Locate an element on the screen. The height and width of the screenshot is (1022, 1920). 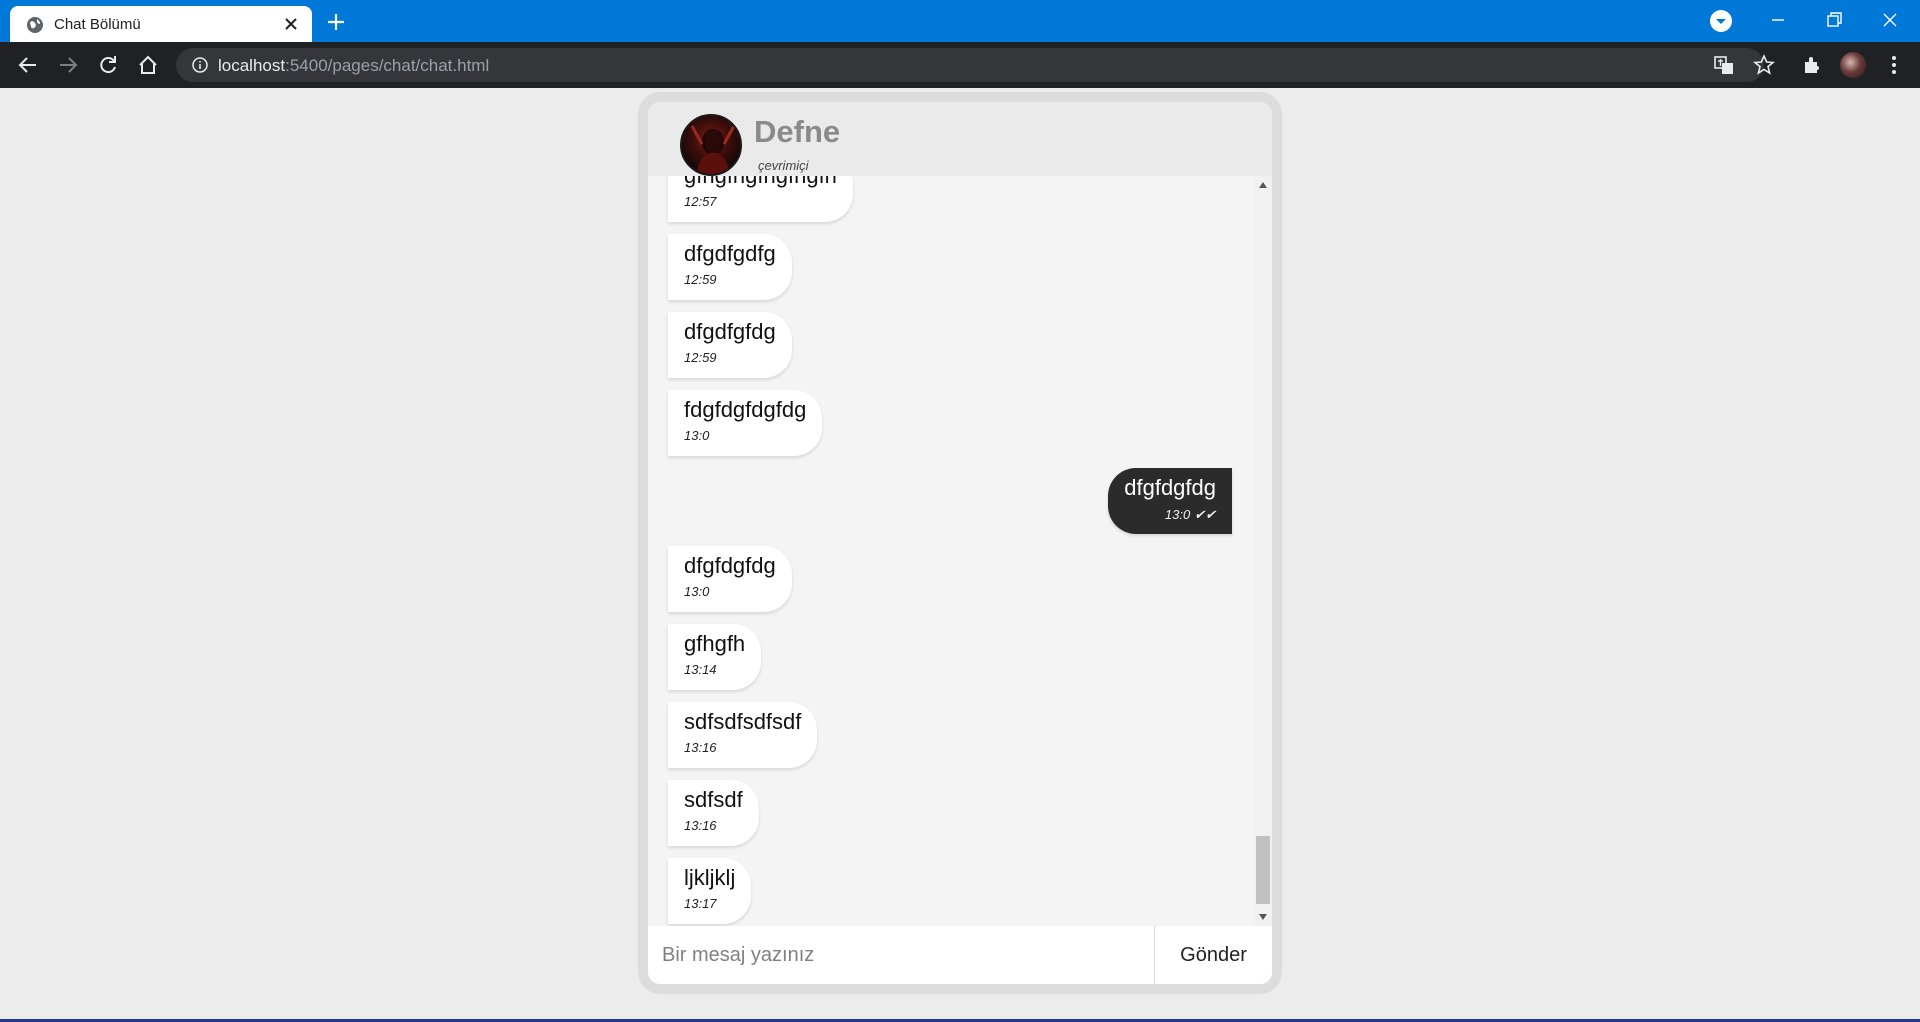
minimize-icon is located at coordinates (1778, 20).